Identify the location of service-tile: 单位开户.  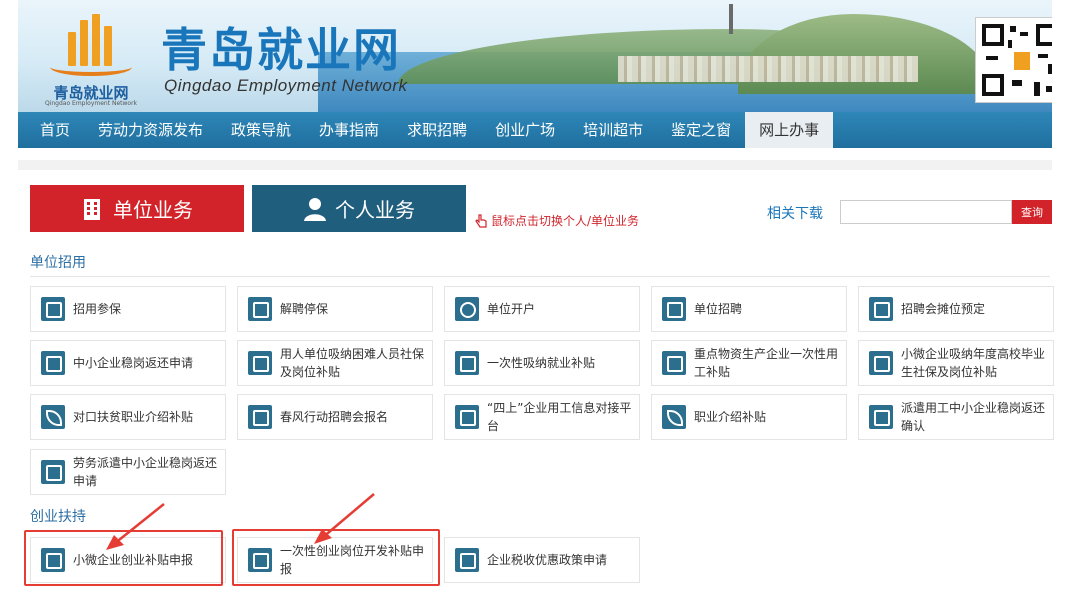
(542, 309).